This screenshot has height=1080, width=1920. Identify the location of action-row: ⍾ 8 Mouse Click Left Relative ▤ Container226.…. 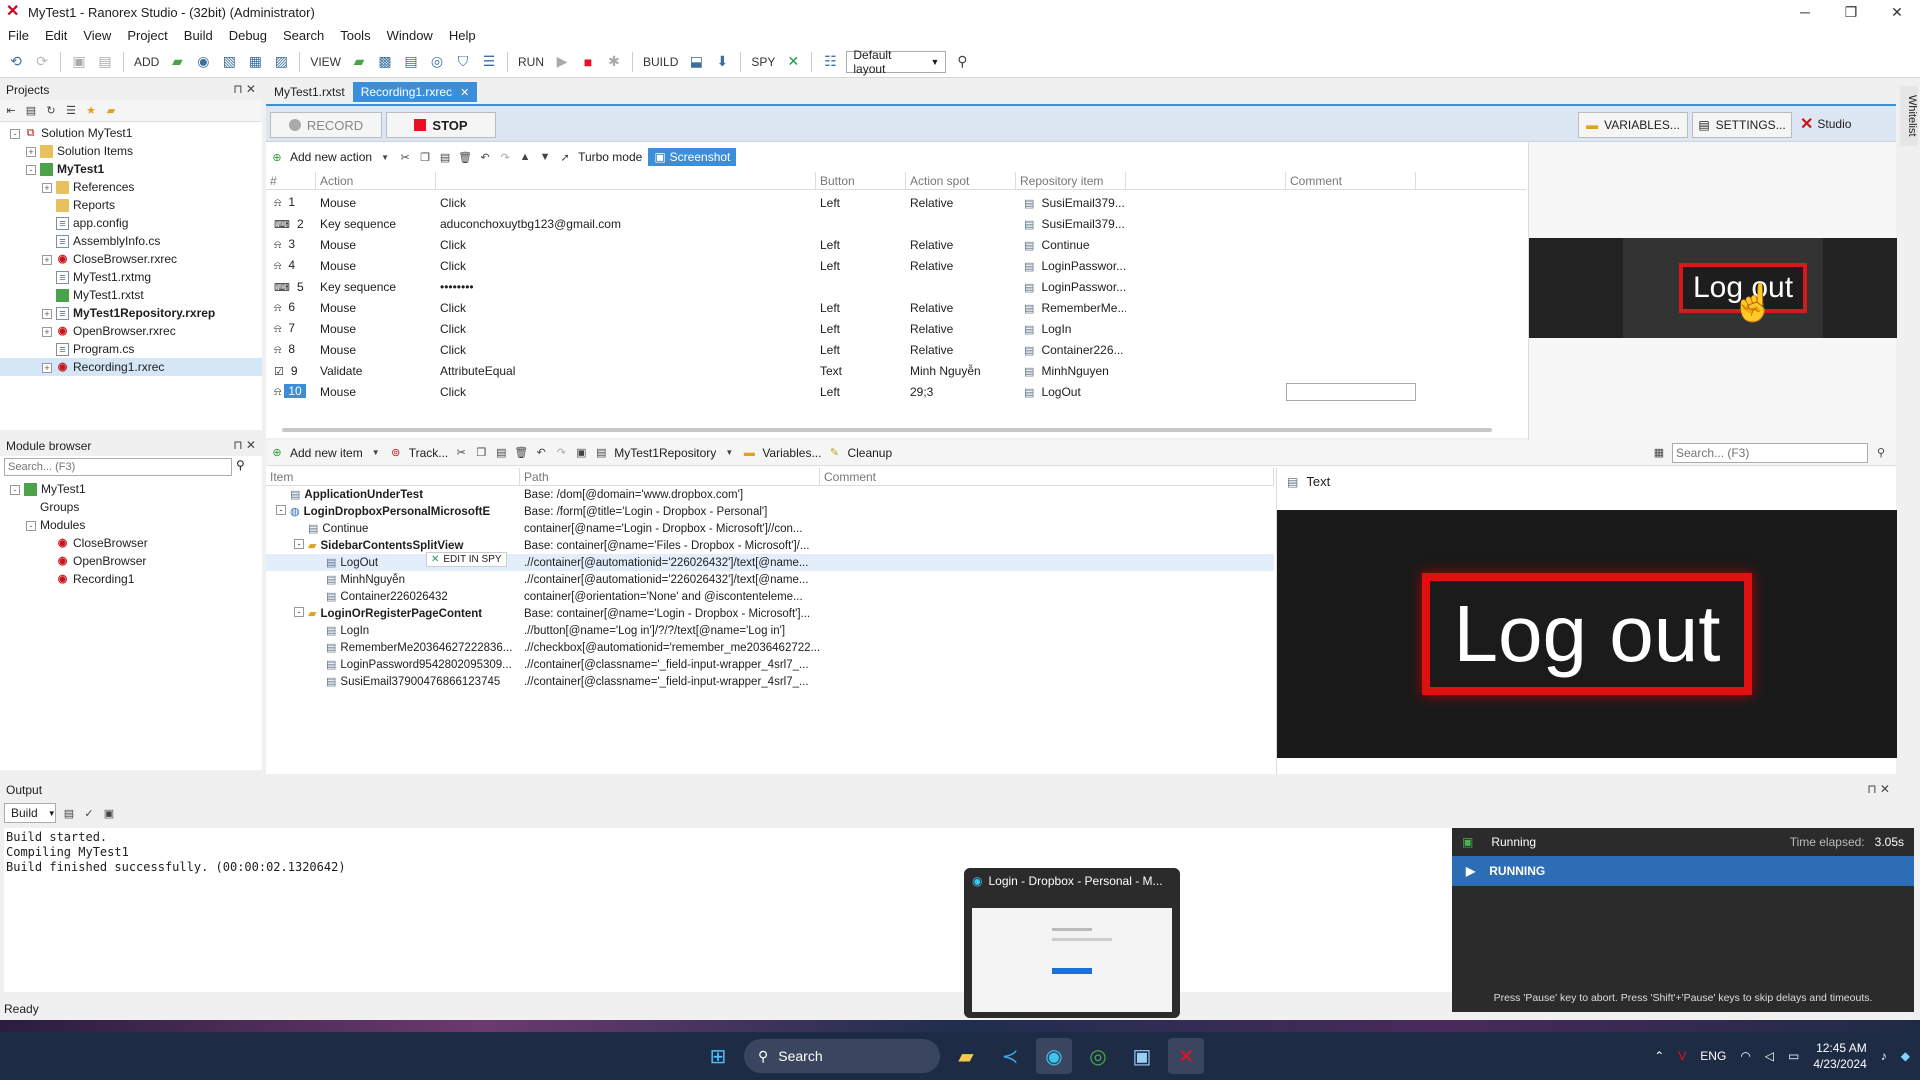
(896, 349).